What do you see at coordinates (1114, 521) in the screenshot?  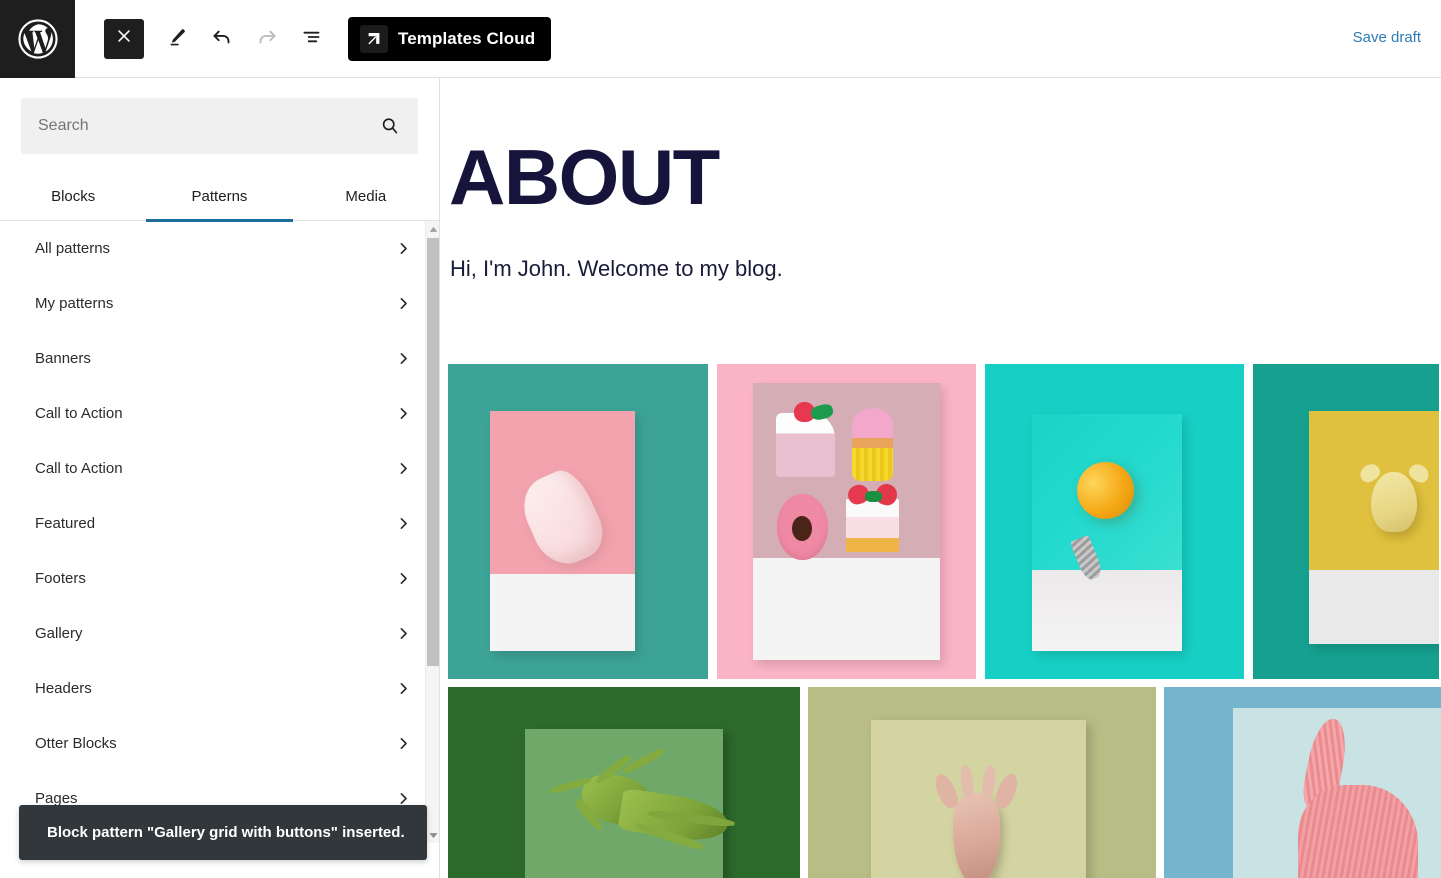 I see `gallery-image-lightbulb` at bounding box center [1114, 521].